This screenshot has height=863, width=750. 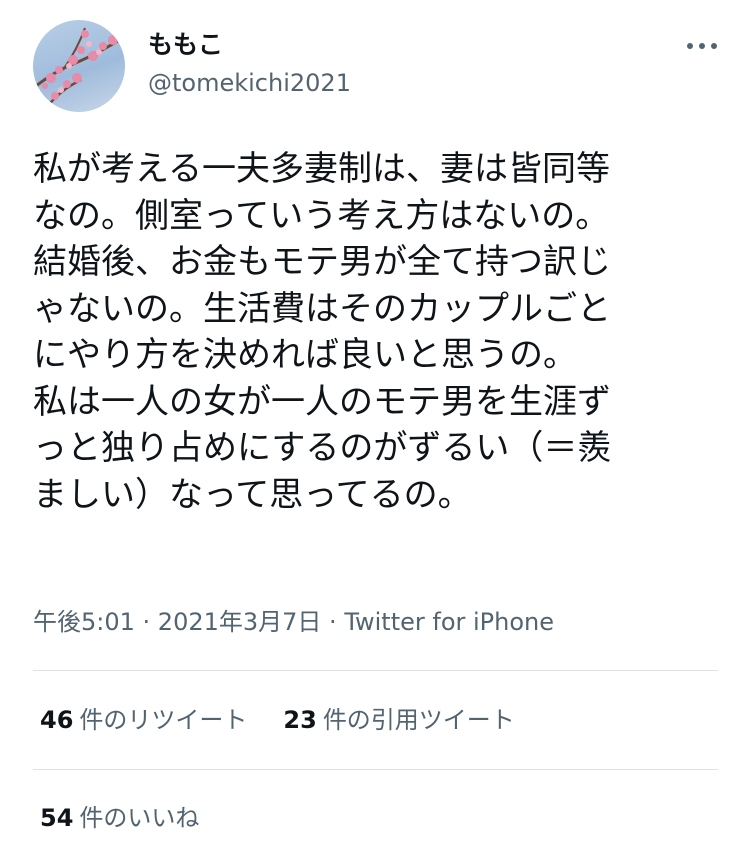 I want to click on display-name: ももこ, so click(x=185, y=45).